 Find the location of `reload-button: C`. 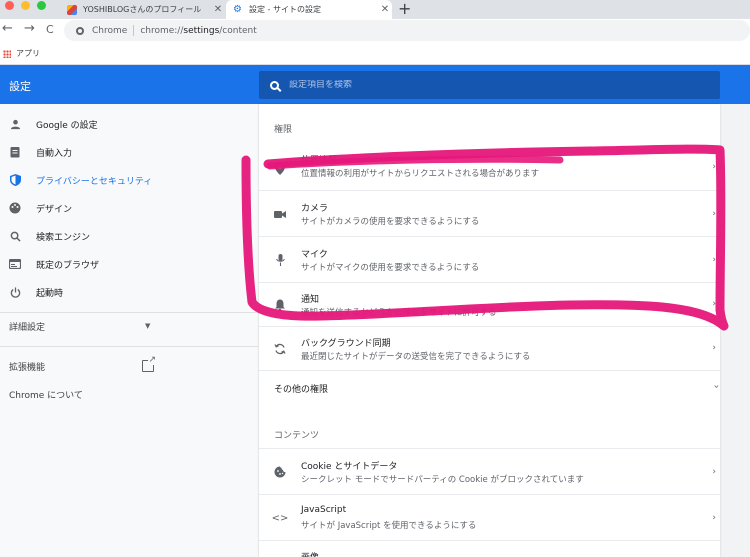

reload-button: C is located at coordinates (50, 29).